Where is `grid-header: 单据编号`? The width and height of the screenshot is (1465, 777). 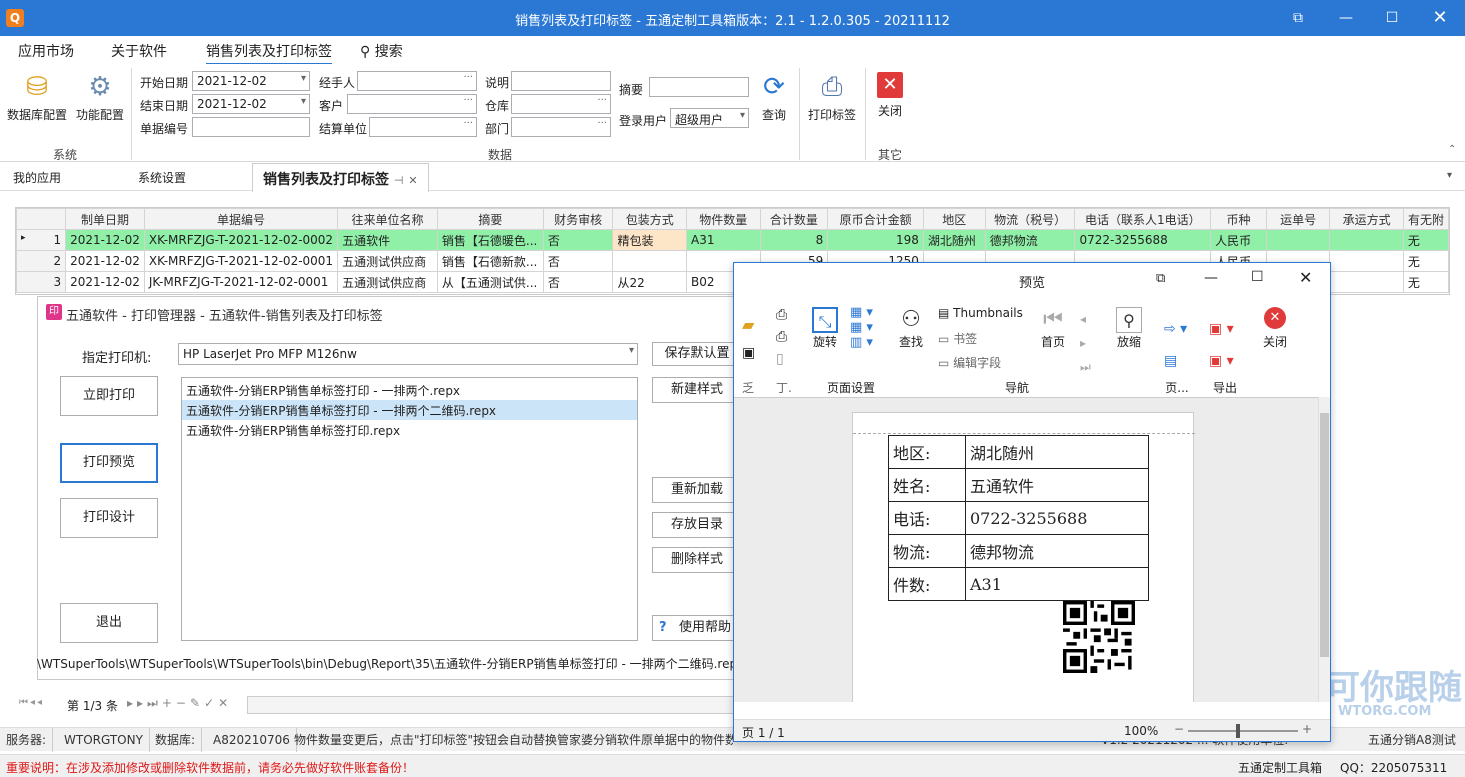
grid-header: 单据编号 is located at coordinates (241, 219).